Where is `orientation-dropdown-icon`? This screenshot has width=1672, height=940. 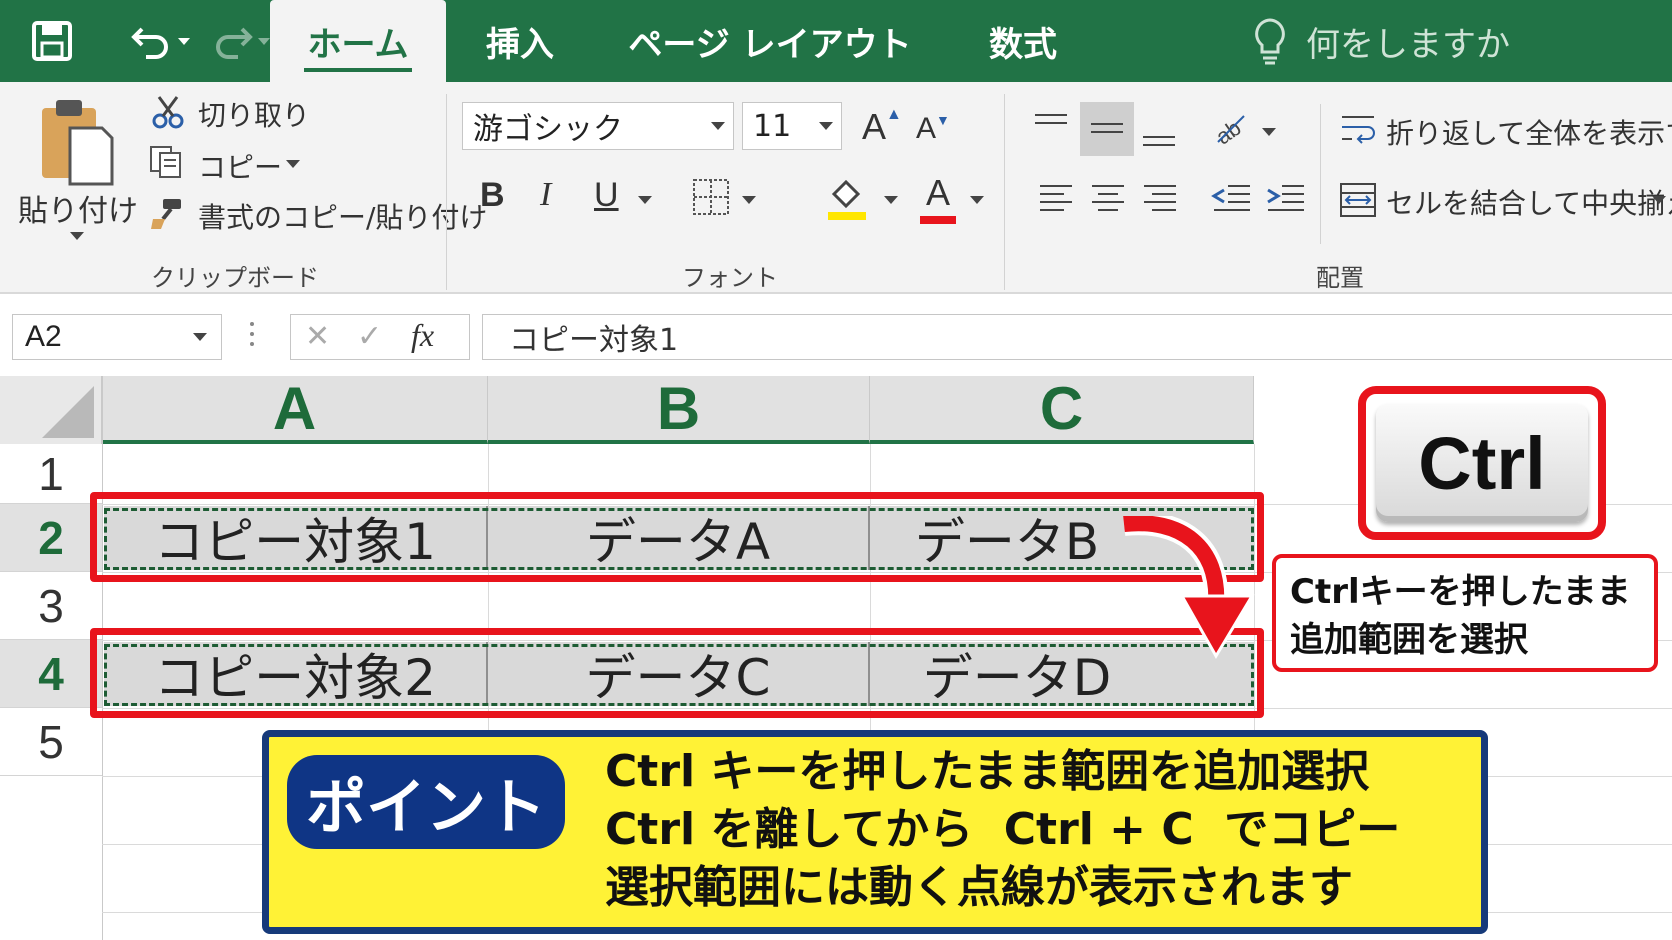 orientation-dropdown-icon is located at coordinates (1269, 132).